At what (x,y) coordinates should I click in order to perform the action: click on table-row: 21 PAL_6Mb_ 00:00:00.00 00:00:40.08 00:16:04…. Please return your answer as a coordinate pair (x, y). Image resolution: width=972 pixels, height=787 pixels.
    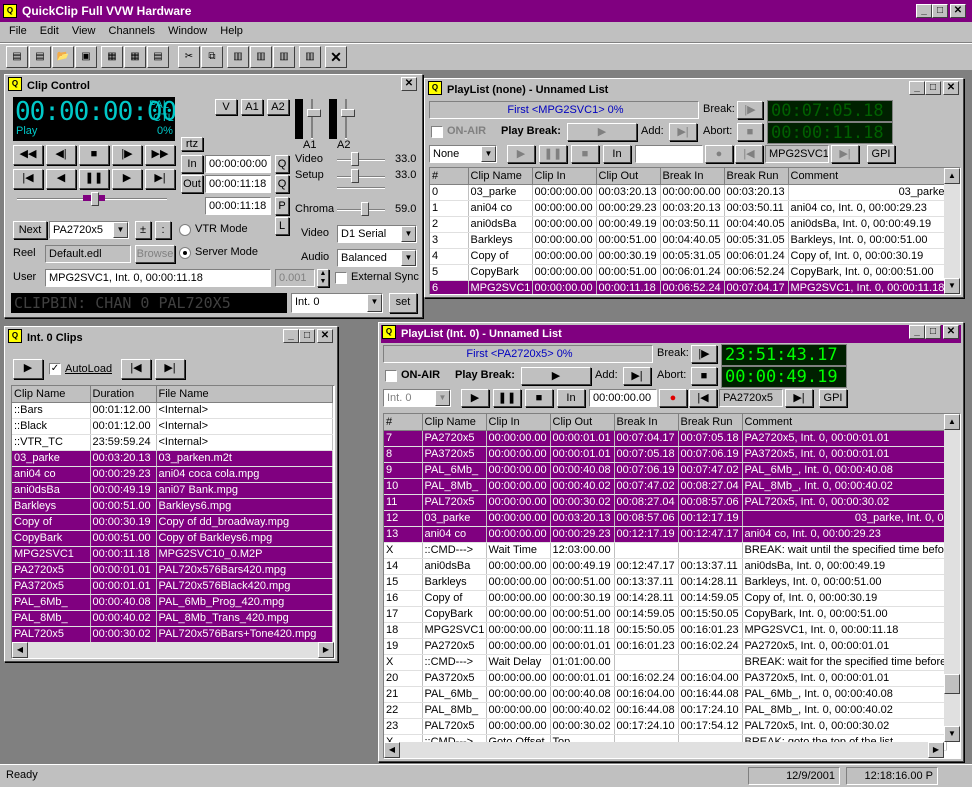
    Looking at the image, I should click on (665, 694).